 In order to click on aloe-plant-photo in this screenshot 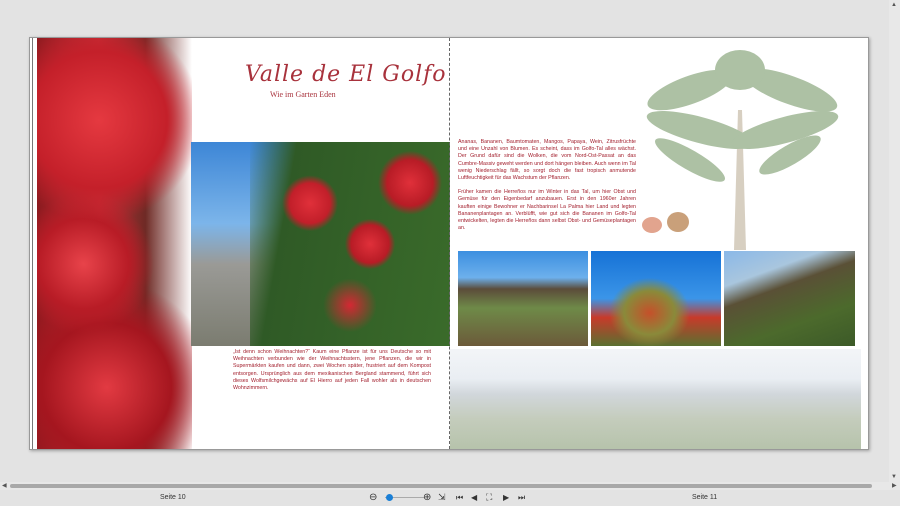, I will do `click(656, 298)`.